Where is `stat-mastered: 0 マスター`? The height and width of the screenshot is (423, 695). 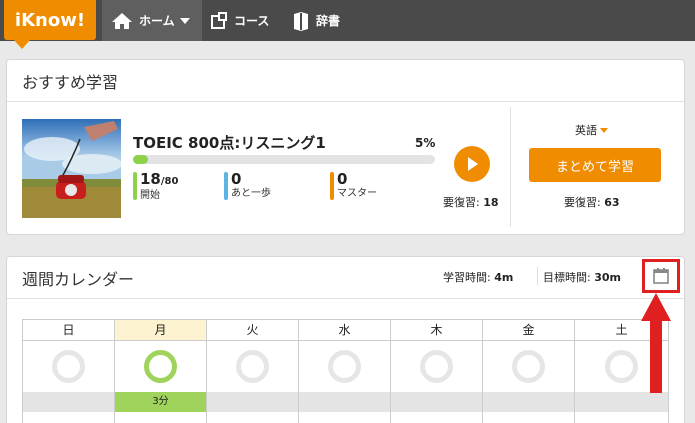
stat-mastered: 0 マスター is located at coordinates (353, 186).